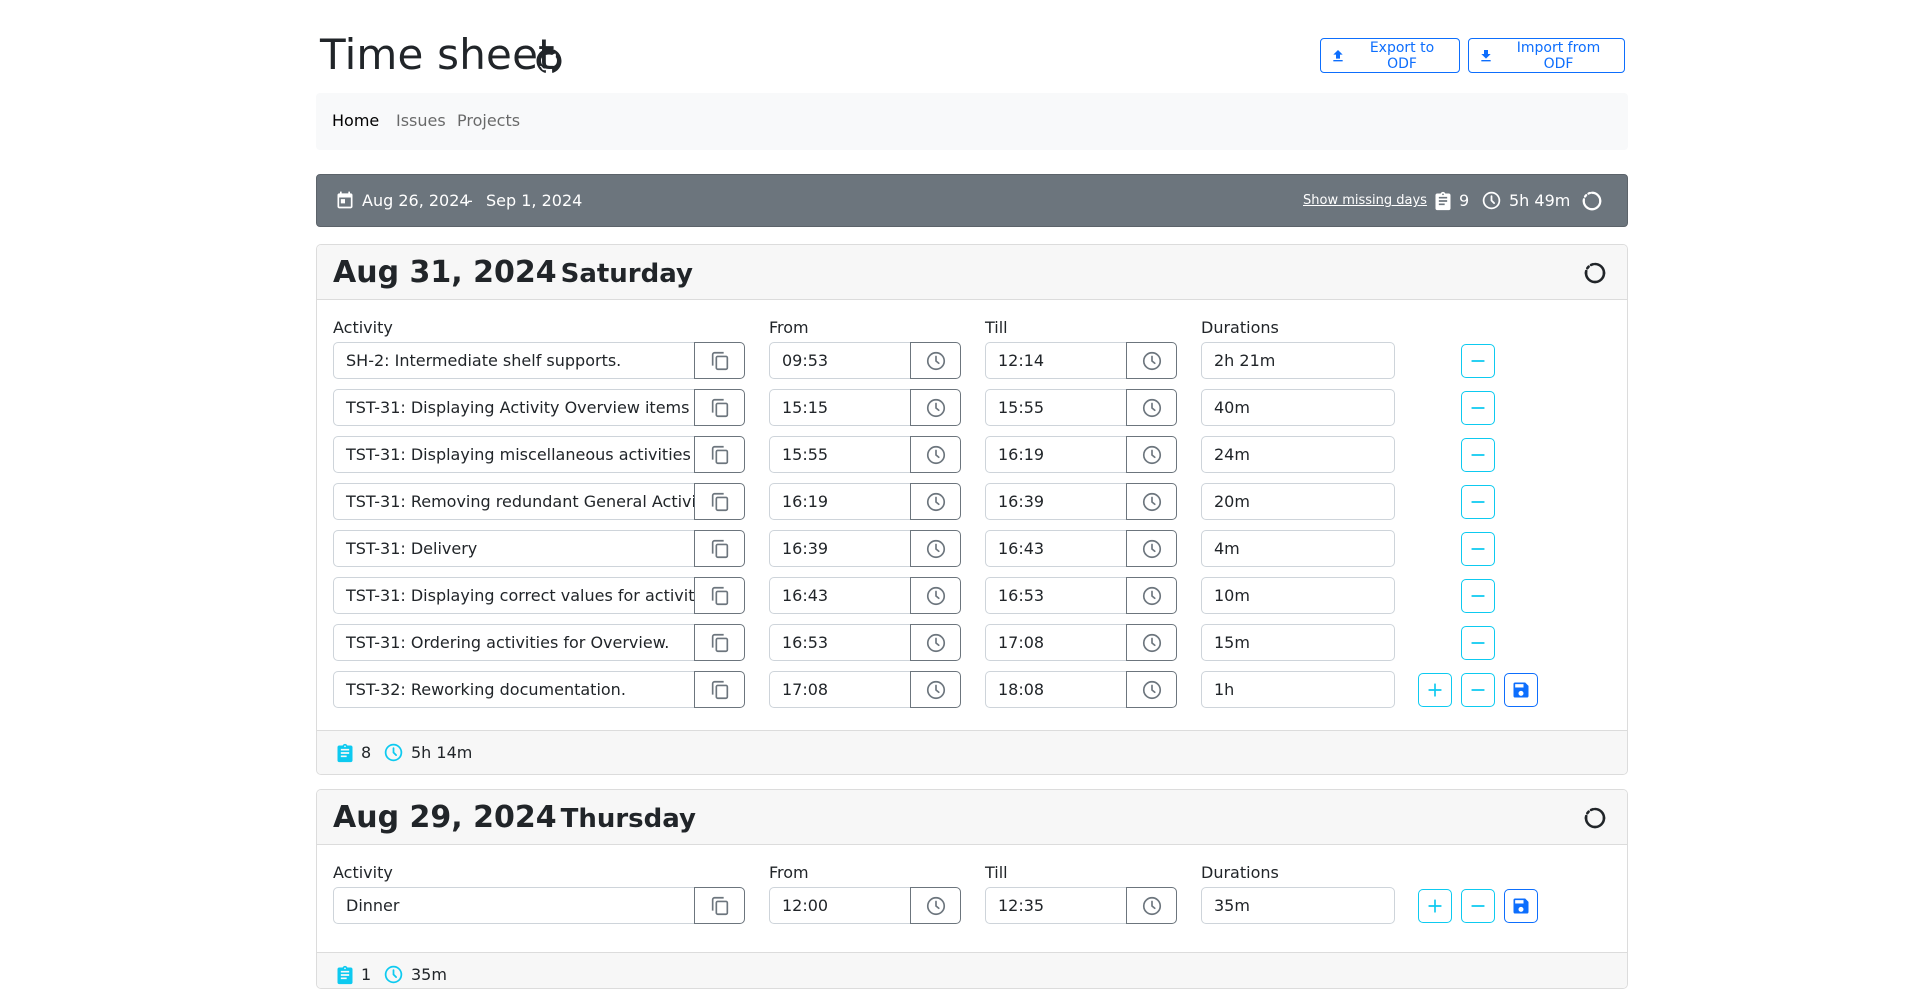 The height and width of the screenshot is (989, 1920). I want to click on duration-field: 4m, so click(1298, 548).